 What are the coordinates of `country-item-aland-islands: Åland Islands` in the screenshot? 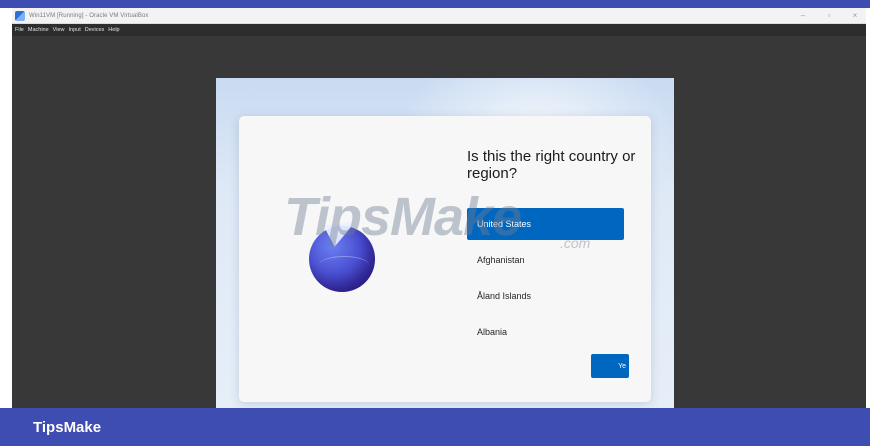 It's located at (545, 296).